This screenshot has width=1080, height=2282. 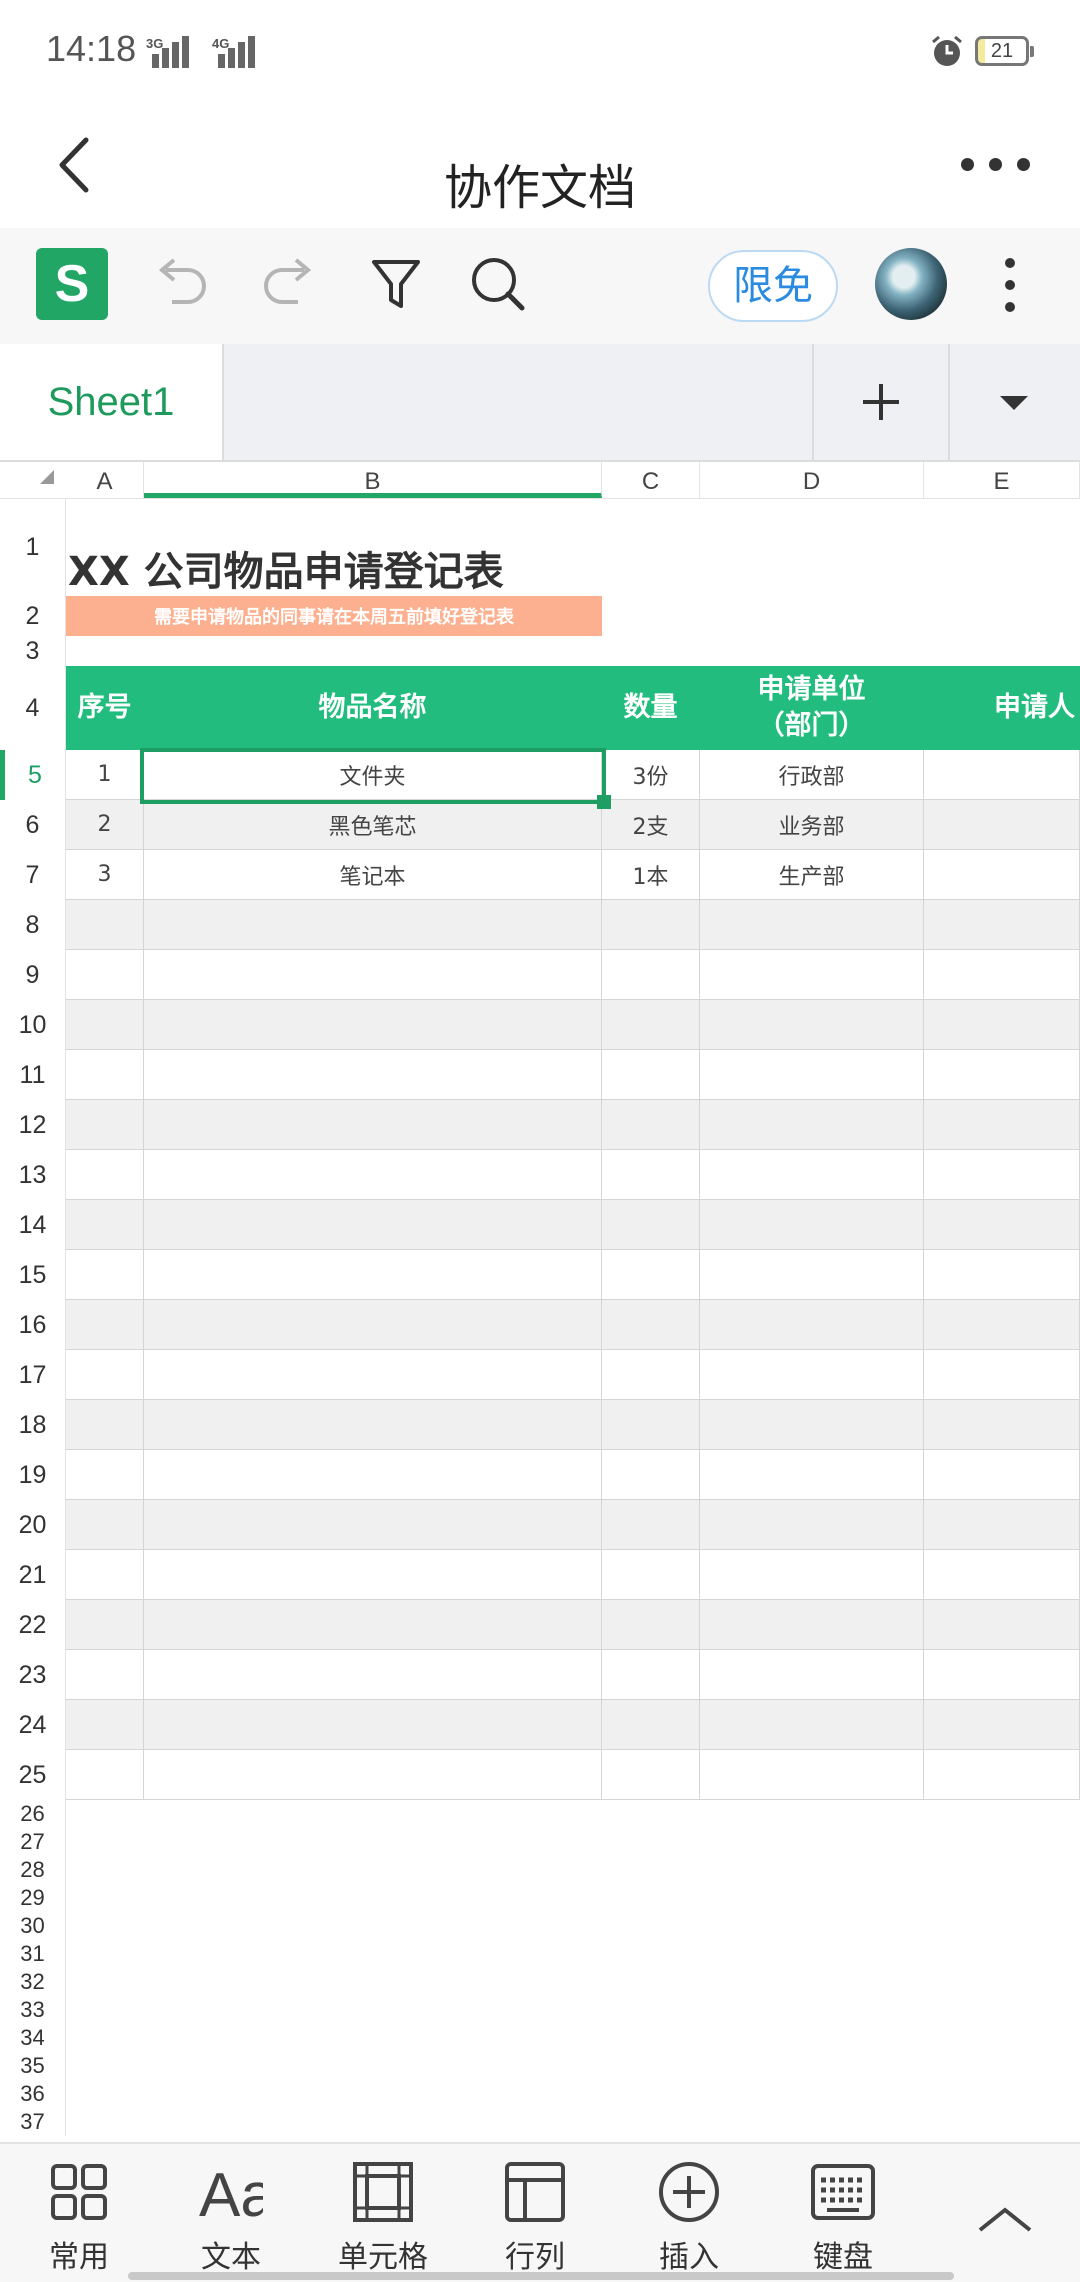 I want to click on table-cell: 3份, so click(x=651, y=775).